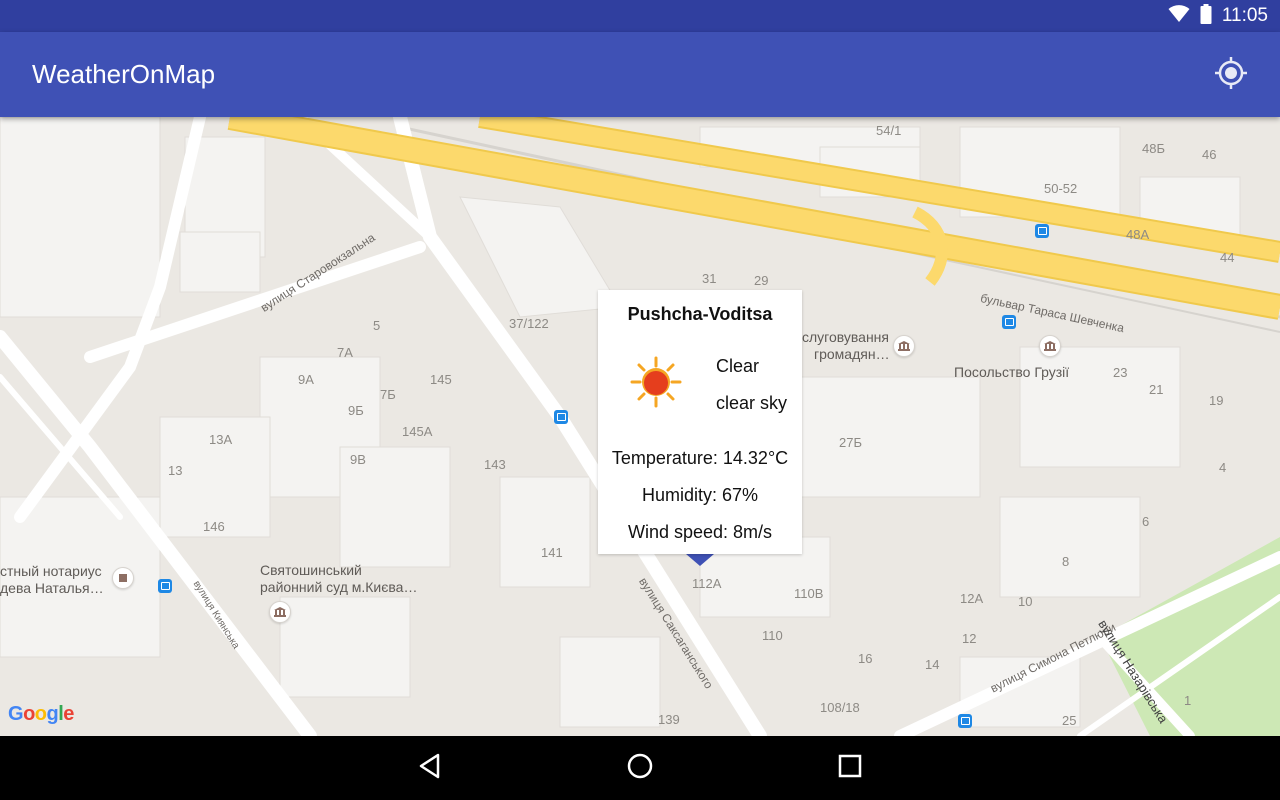 The image size is (1280, 800). Describe the element at coordinates (388, 394) in the screenshot. I see `building-number: 7Б` at that location.